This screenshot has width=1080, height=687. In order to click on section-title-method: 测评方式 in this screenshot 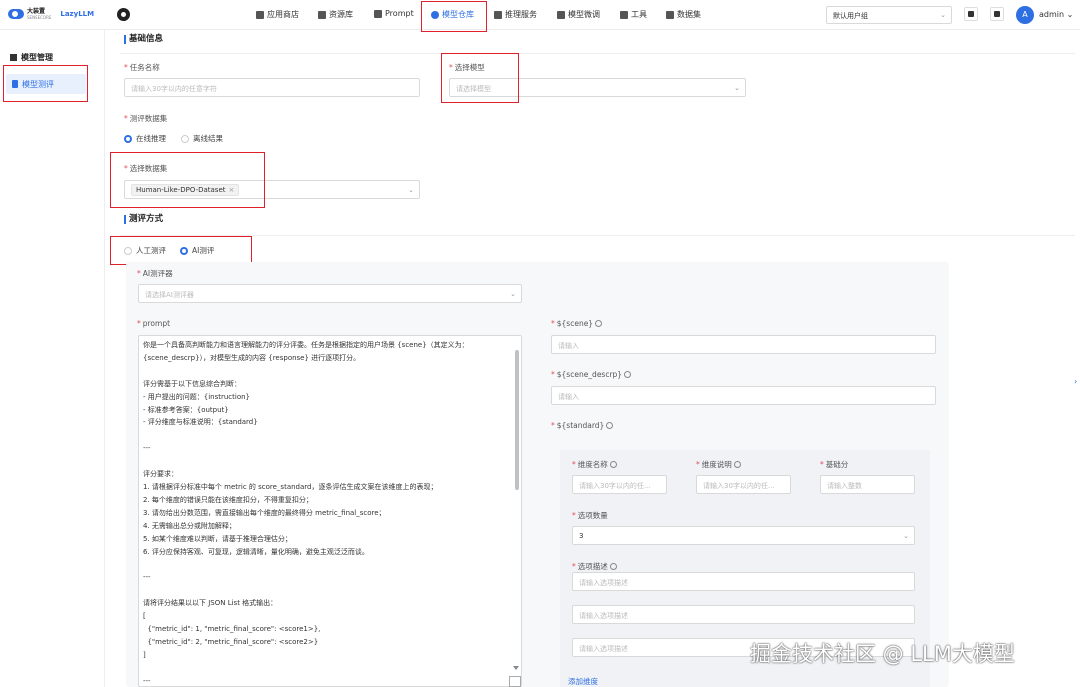, I will do `click(143, 219)`.